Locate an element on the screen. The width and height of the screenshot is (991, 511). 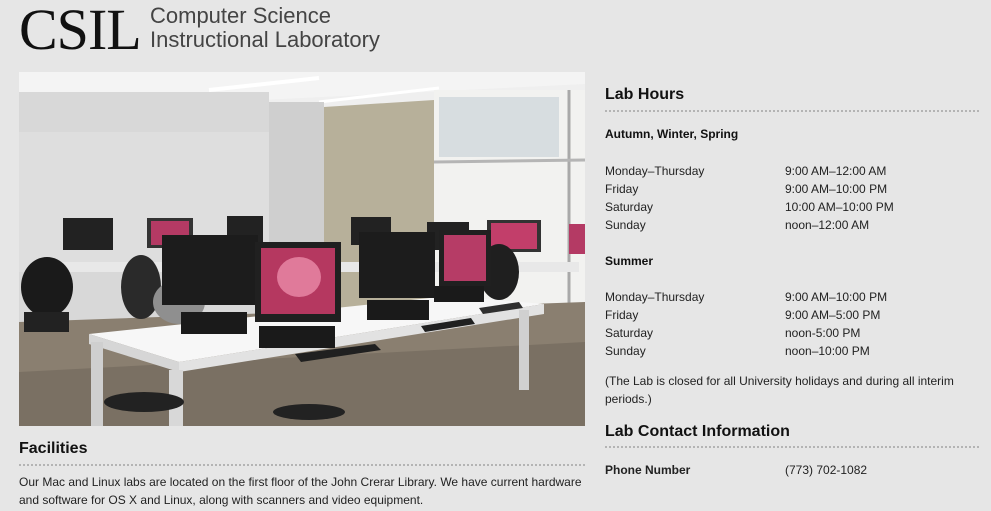
phone-value: (773) 702-1082 is located at coordinates (826, 470).